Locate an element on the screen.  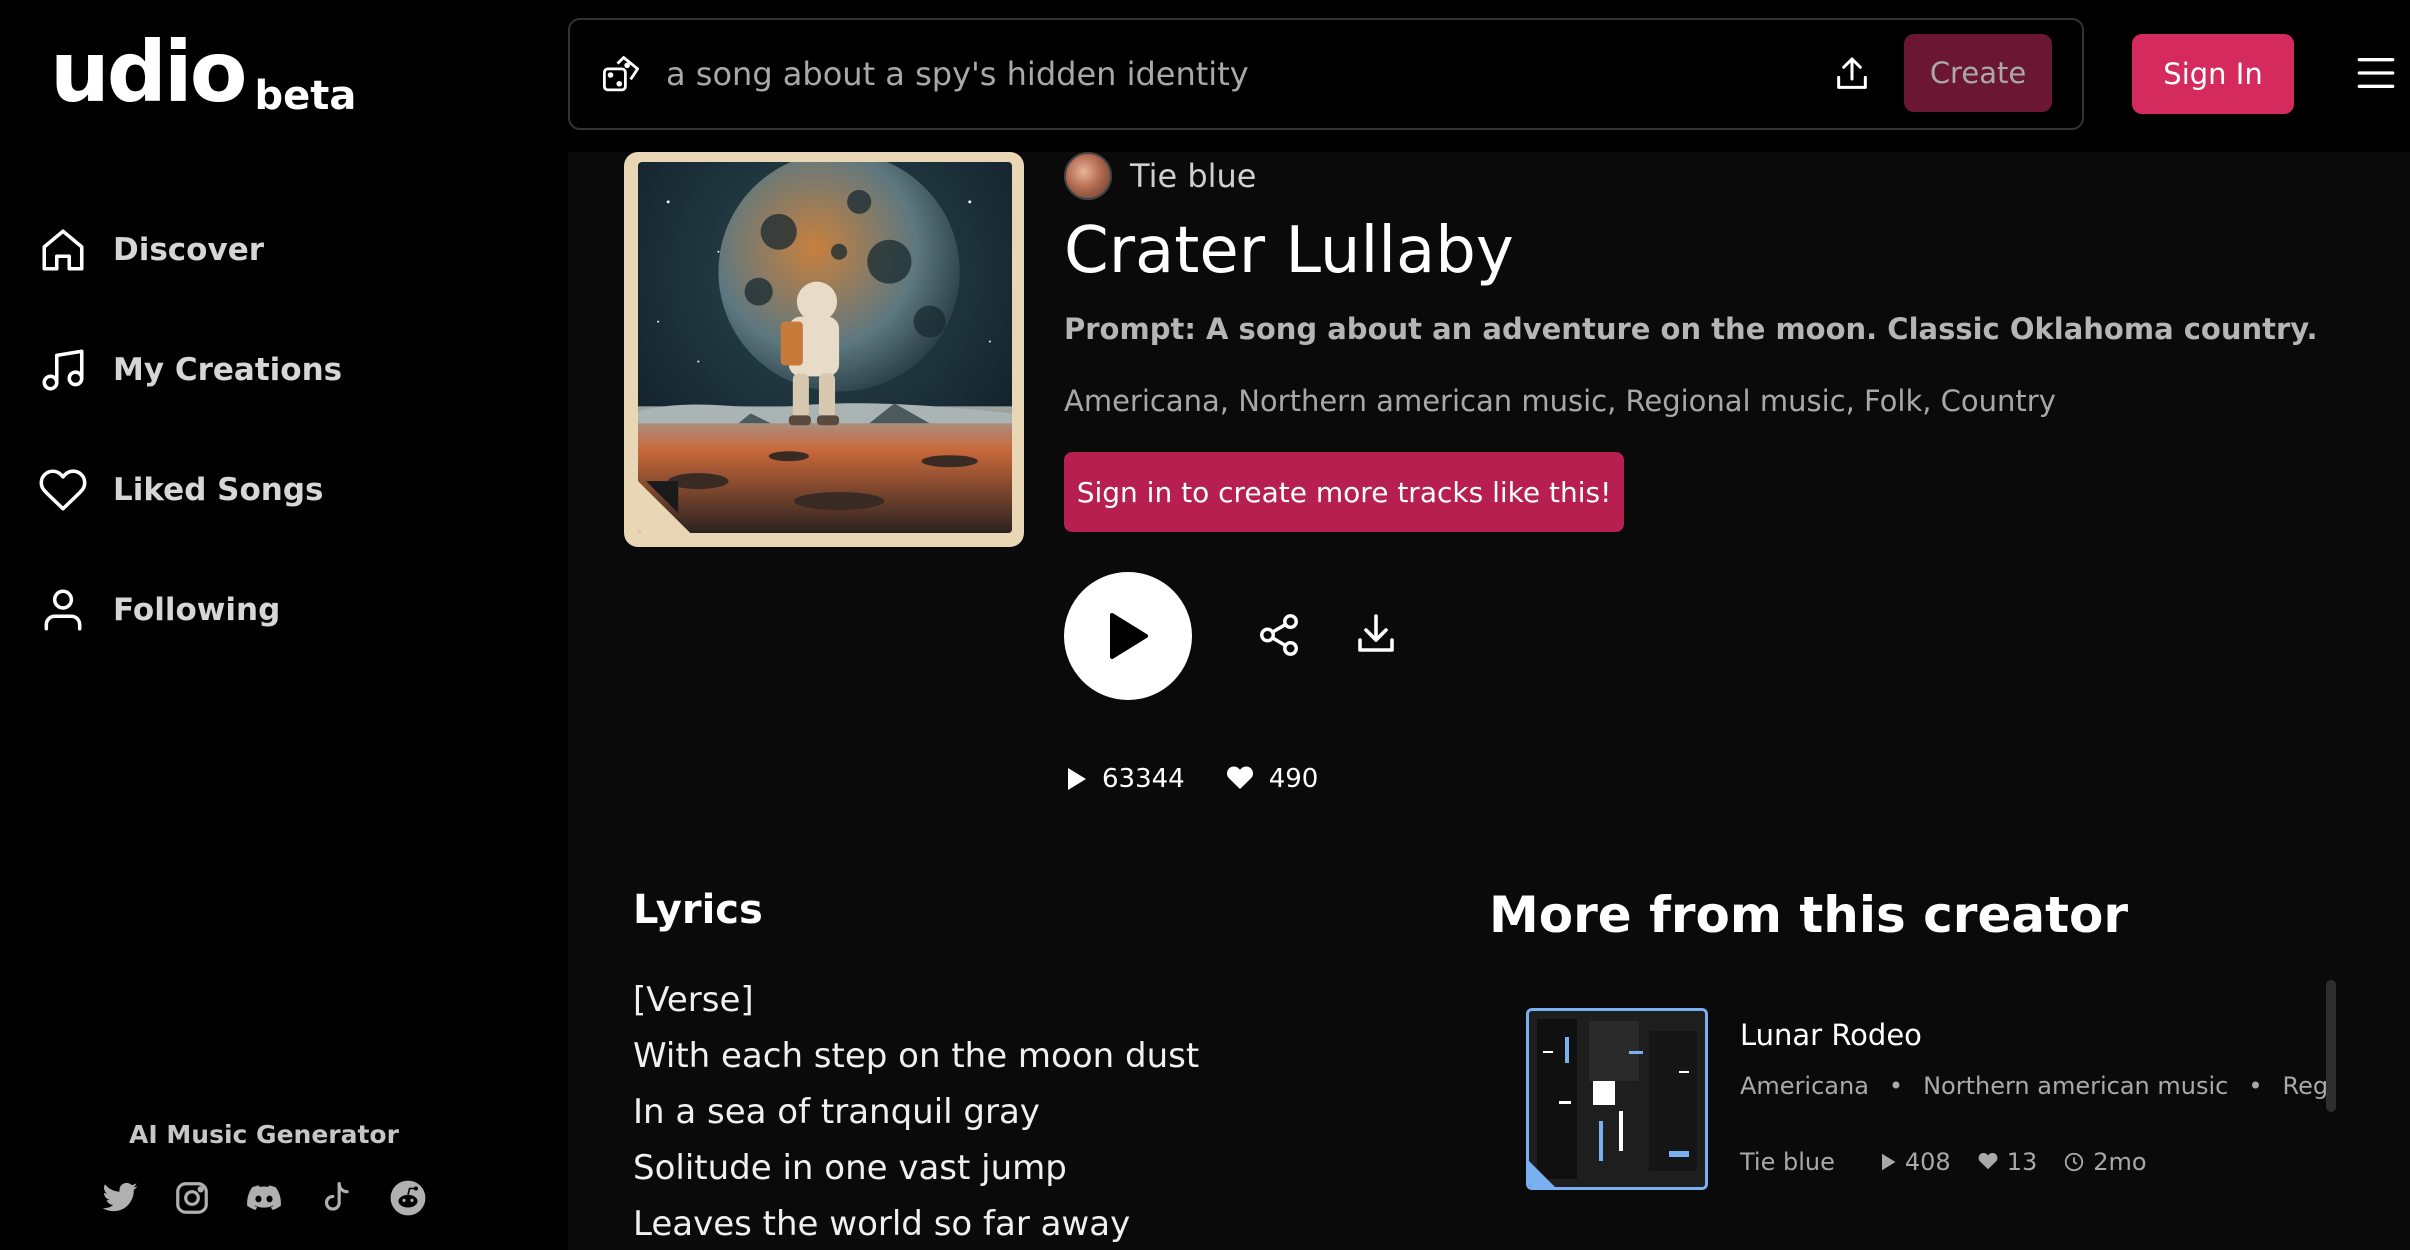
avatar is located at coordinates (1088, 176).